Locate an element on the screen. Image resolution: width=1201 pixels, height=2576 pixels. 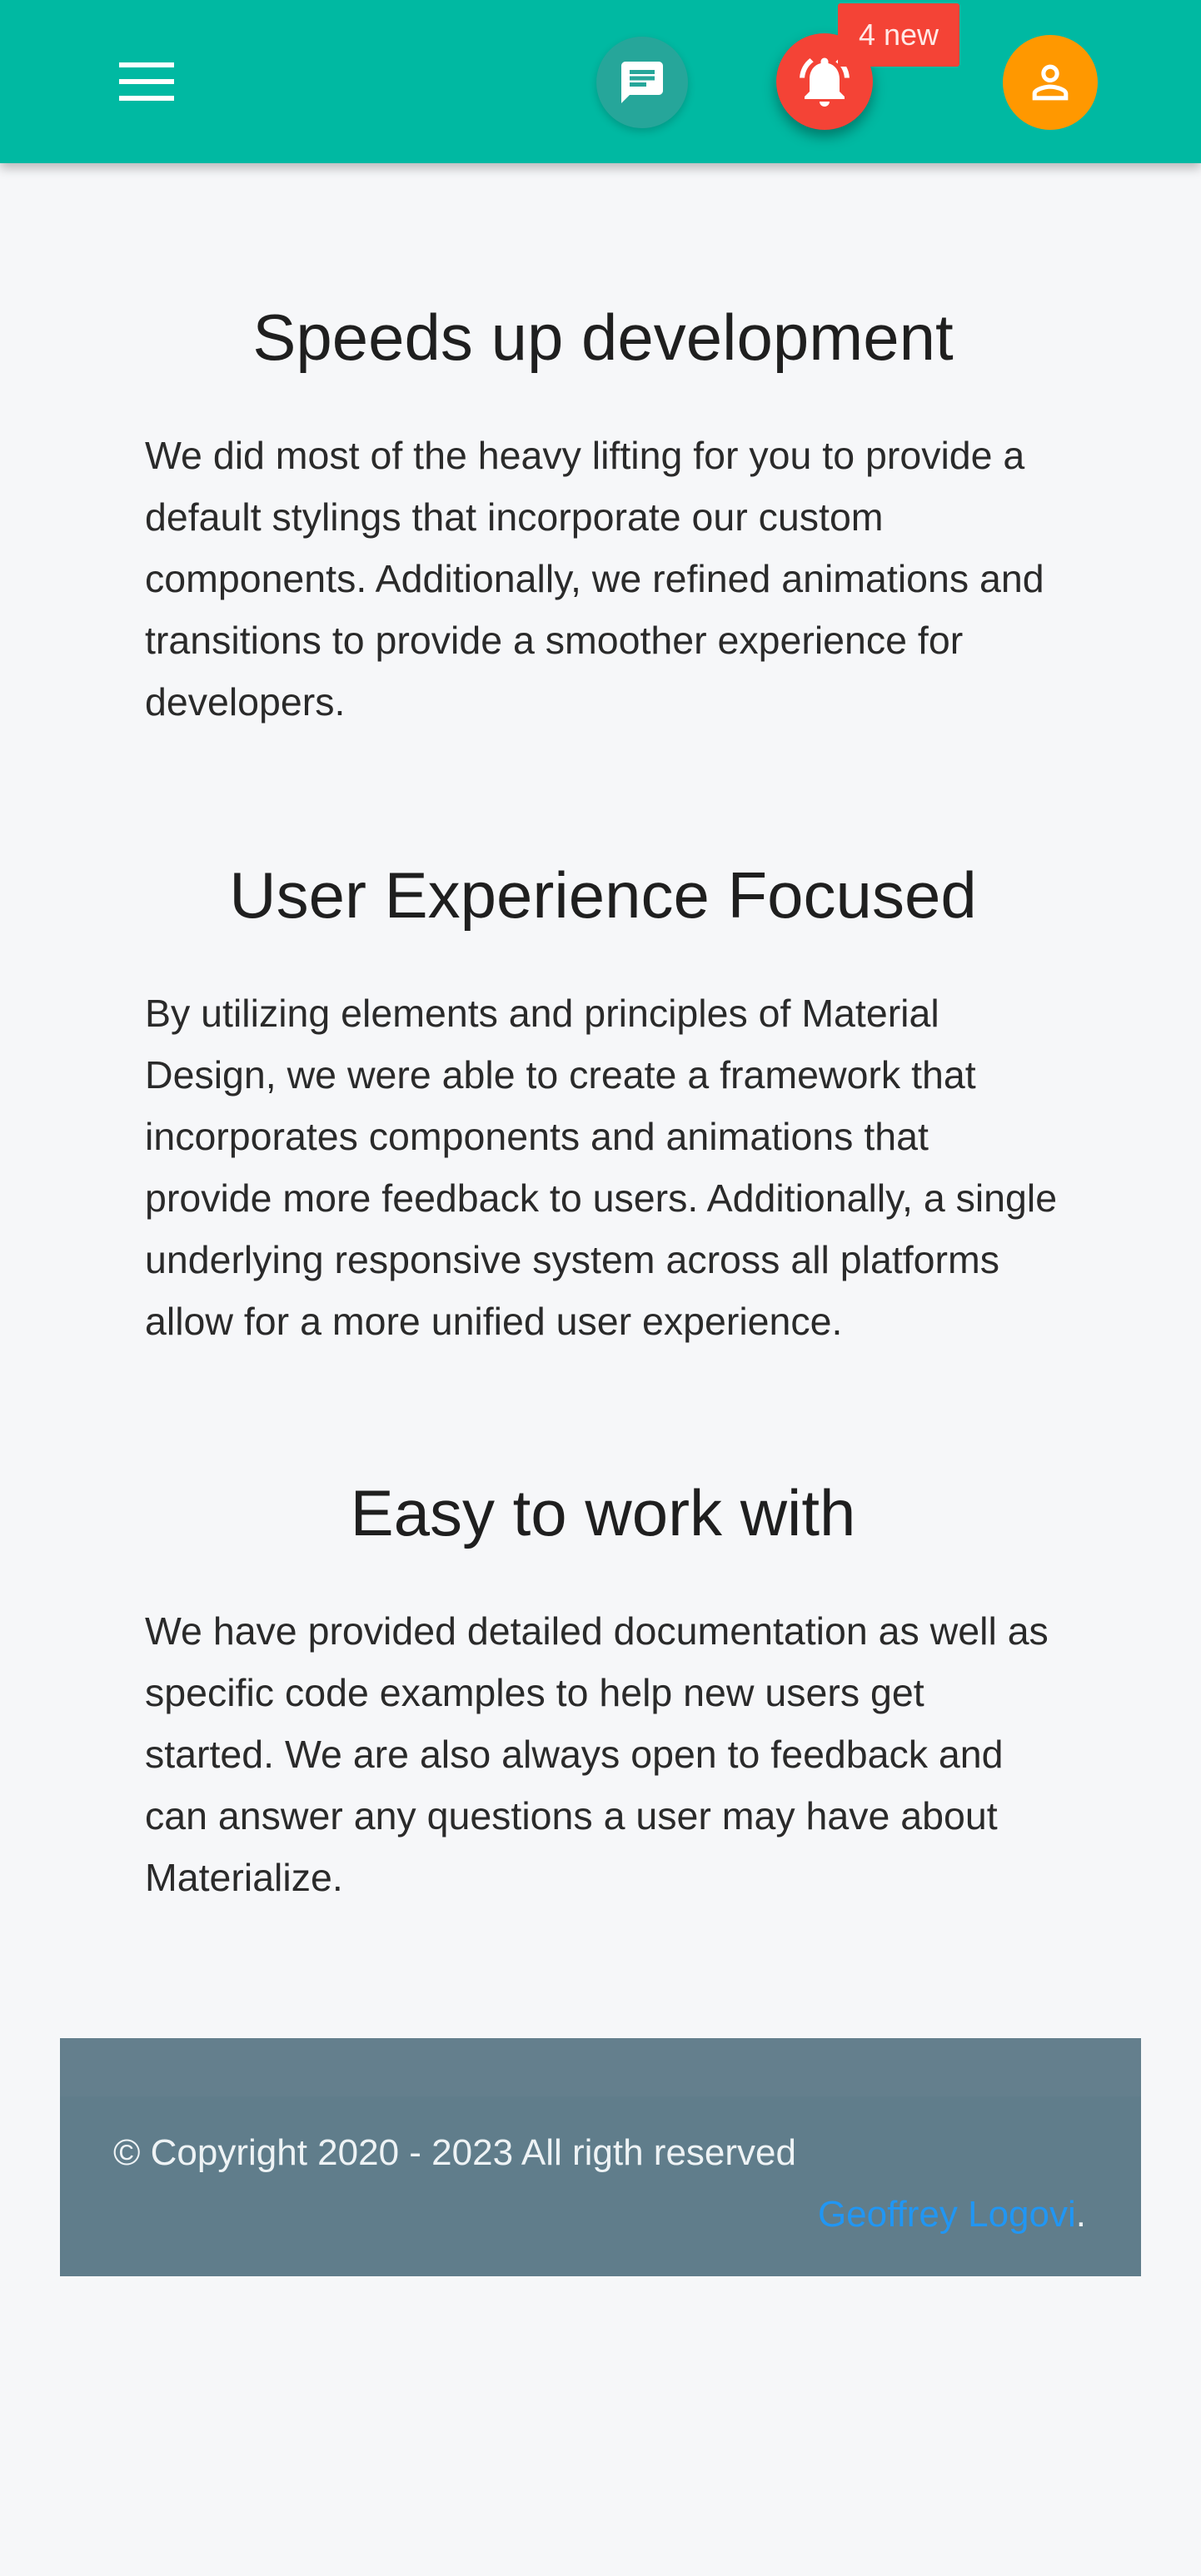
chat-button is located at coordinates (642, 82).